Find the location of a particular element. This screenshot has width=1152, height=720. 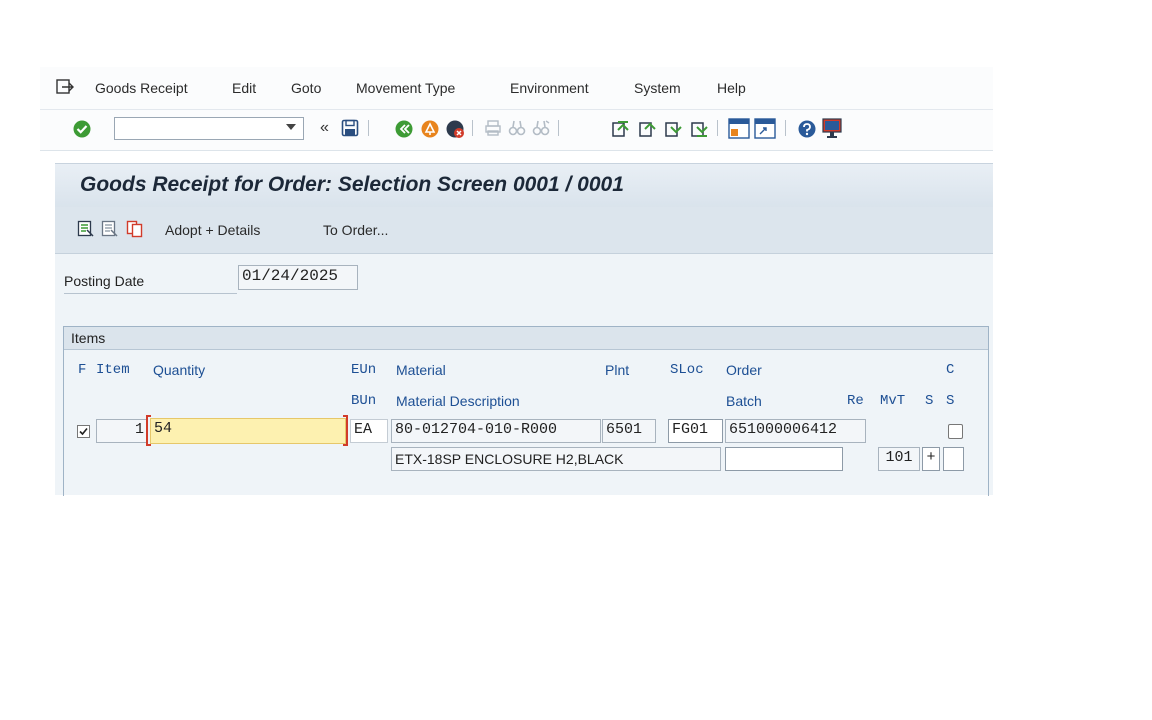

menu-help: Help is located at coordinates (731, 88).